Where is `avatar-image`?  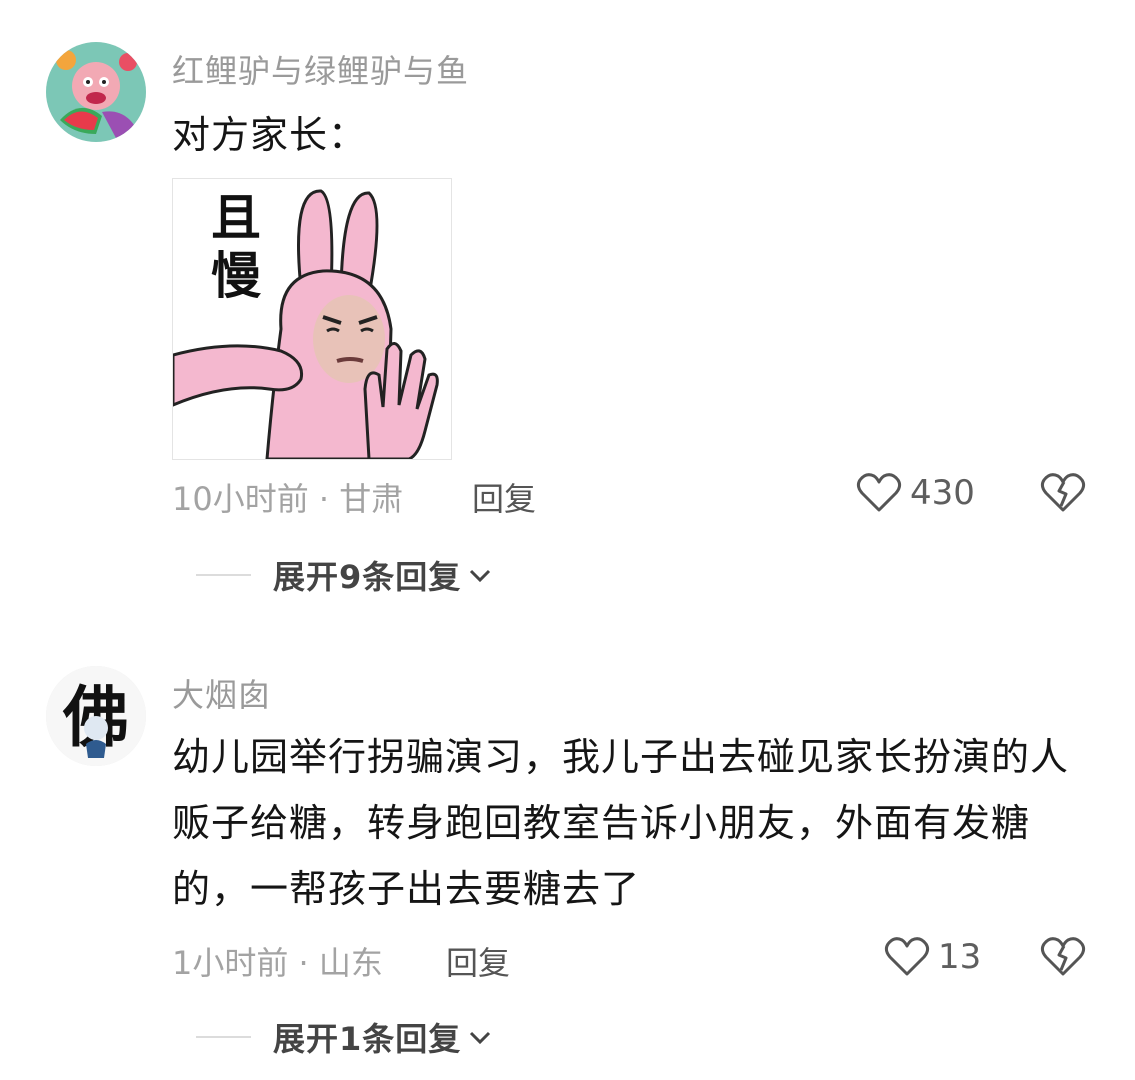
avatar-image is located at coordinates (96, 92).